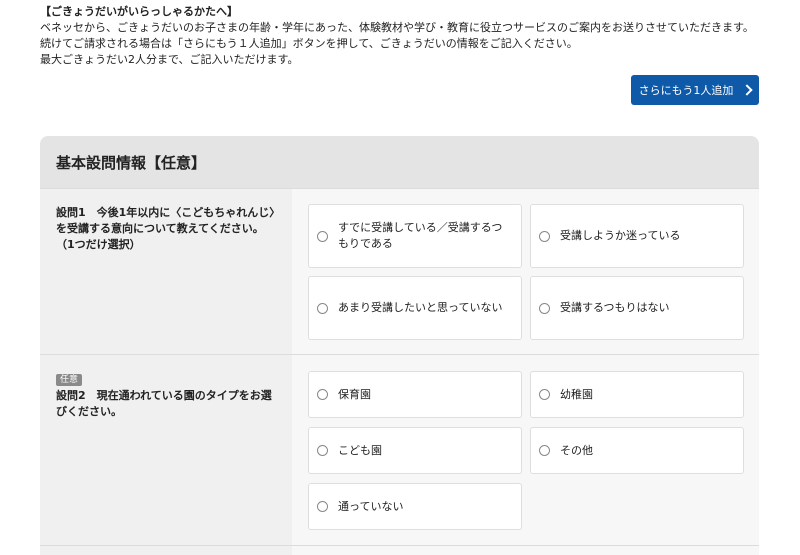 This screenshot has width=800, height=555. What do you see at coordinates (169, 59) in the screenshot?
I see `intro-line-3: 最大ごきょうだい2人分まで、ご記入いただけます。` at bounding box center [169, 59].